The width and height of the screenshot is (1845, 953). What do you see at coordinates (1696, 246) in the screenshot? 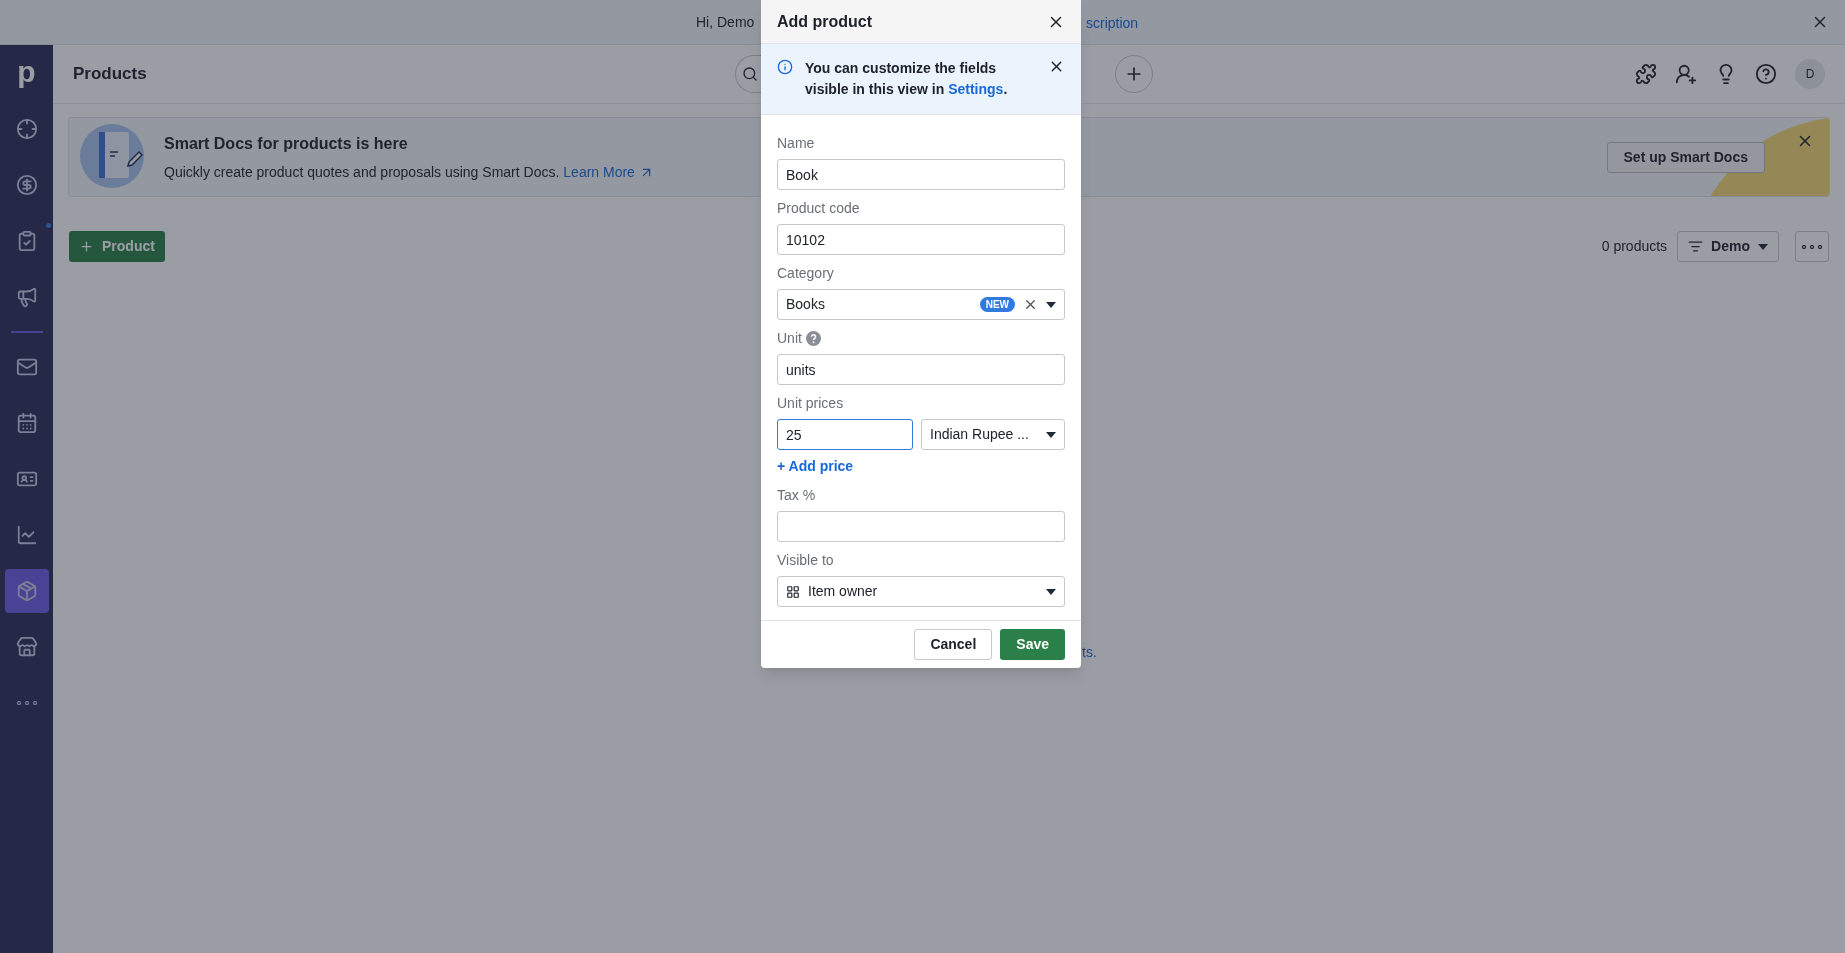
I see `filter-icon` at bounding box center [1696, 246].